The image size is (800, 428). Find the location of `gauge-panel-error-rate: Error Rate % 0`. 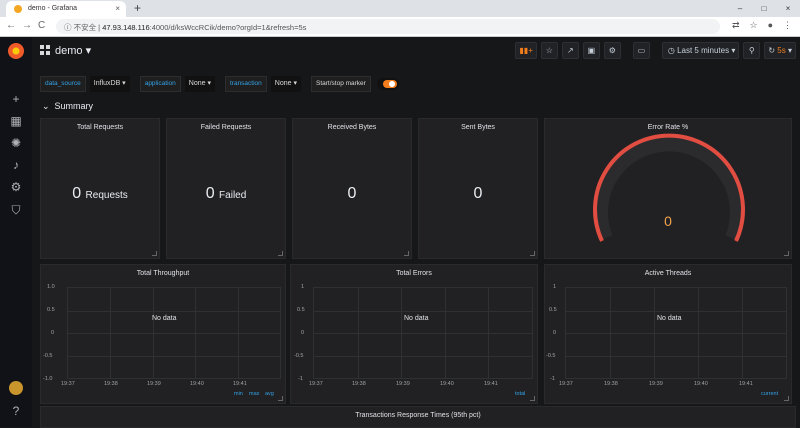

gauge-panel-error-rate: Error Rate % 0 is located at coordinates (668, 188).